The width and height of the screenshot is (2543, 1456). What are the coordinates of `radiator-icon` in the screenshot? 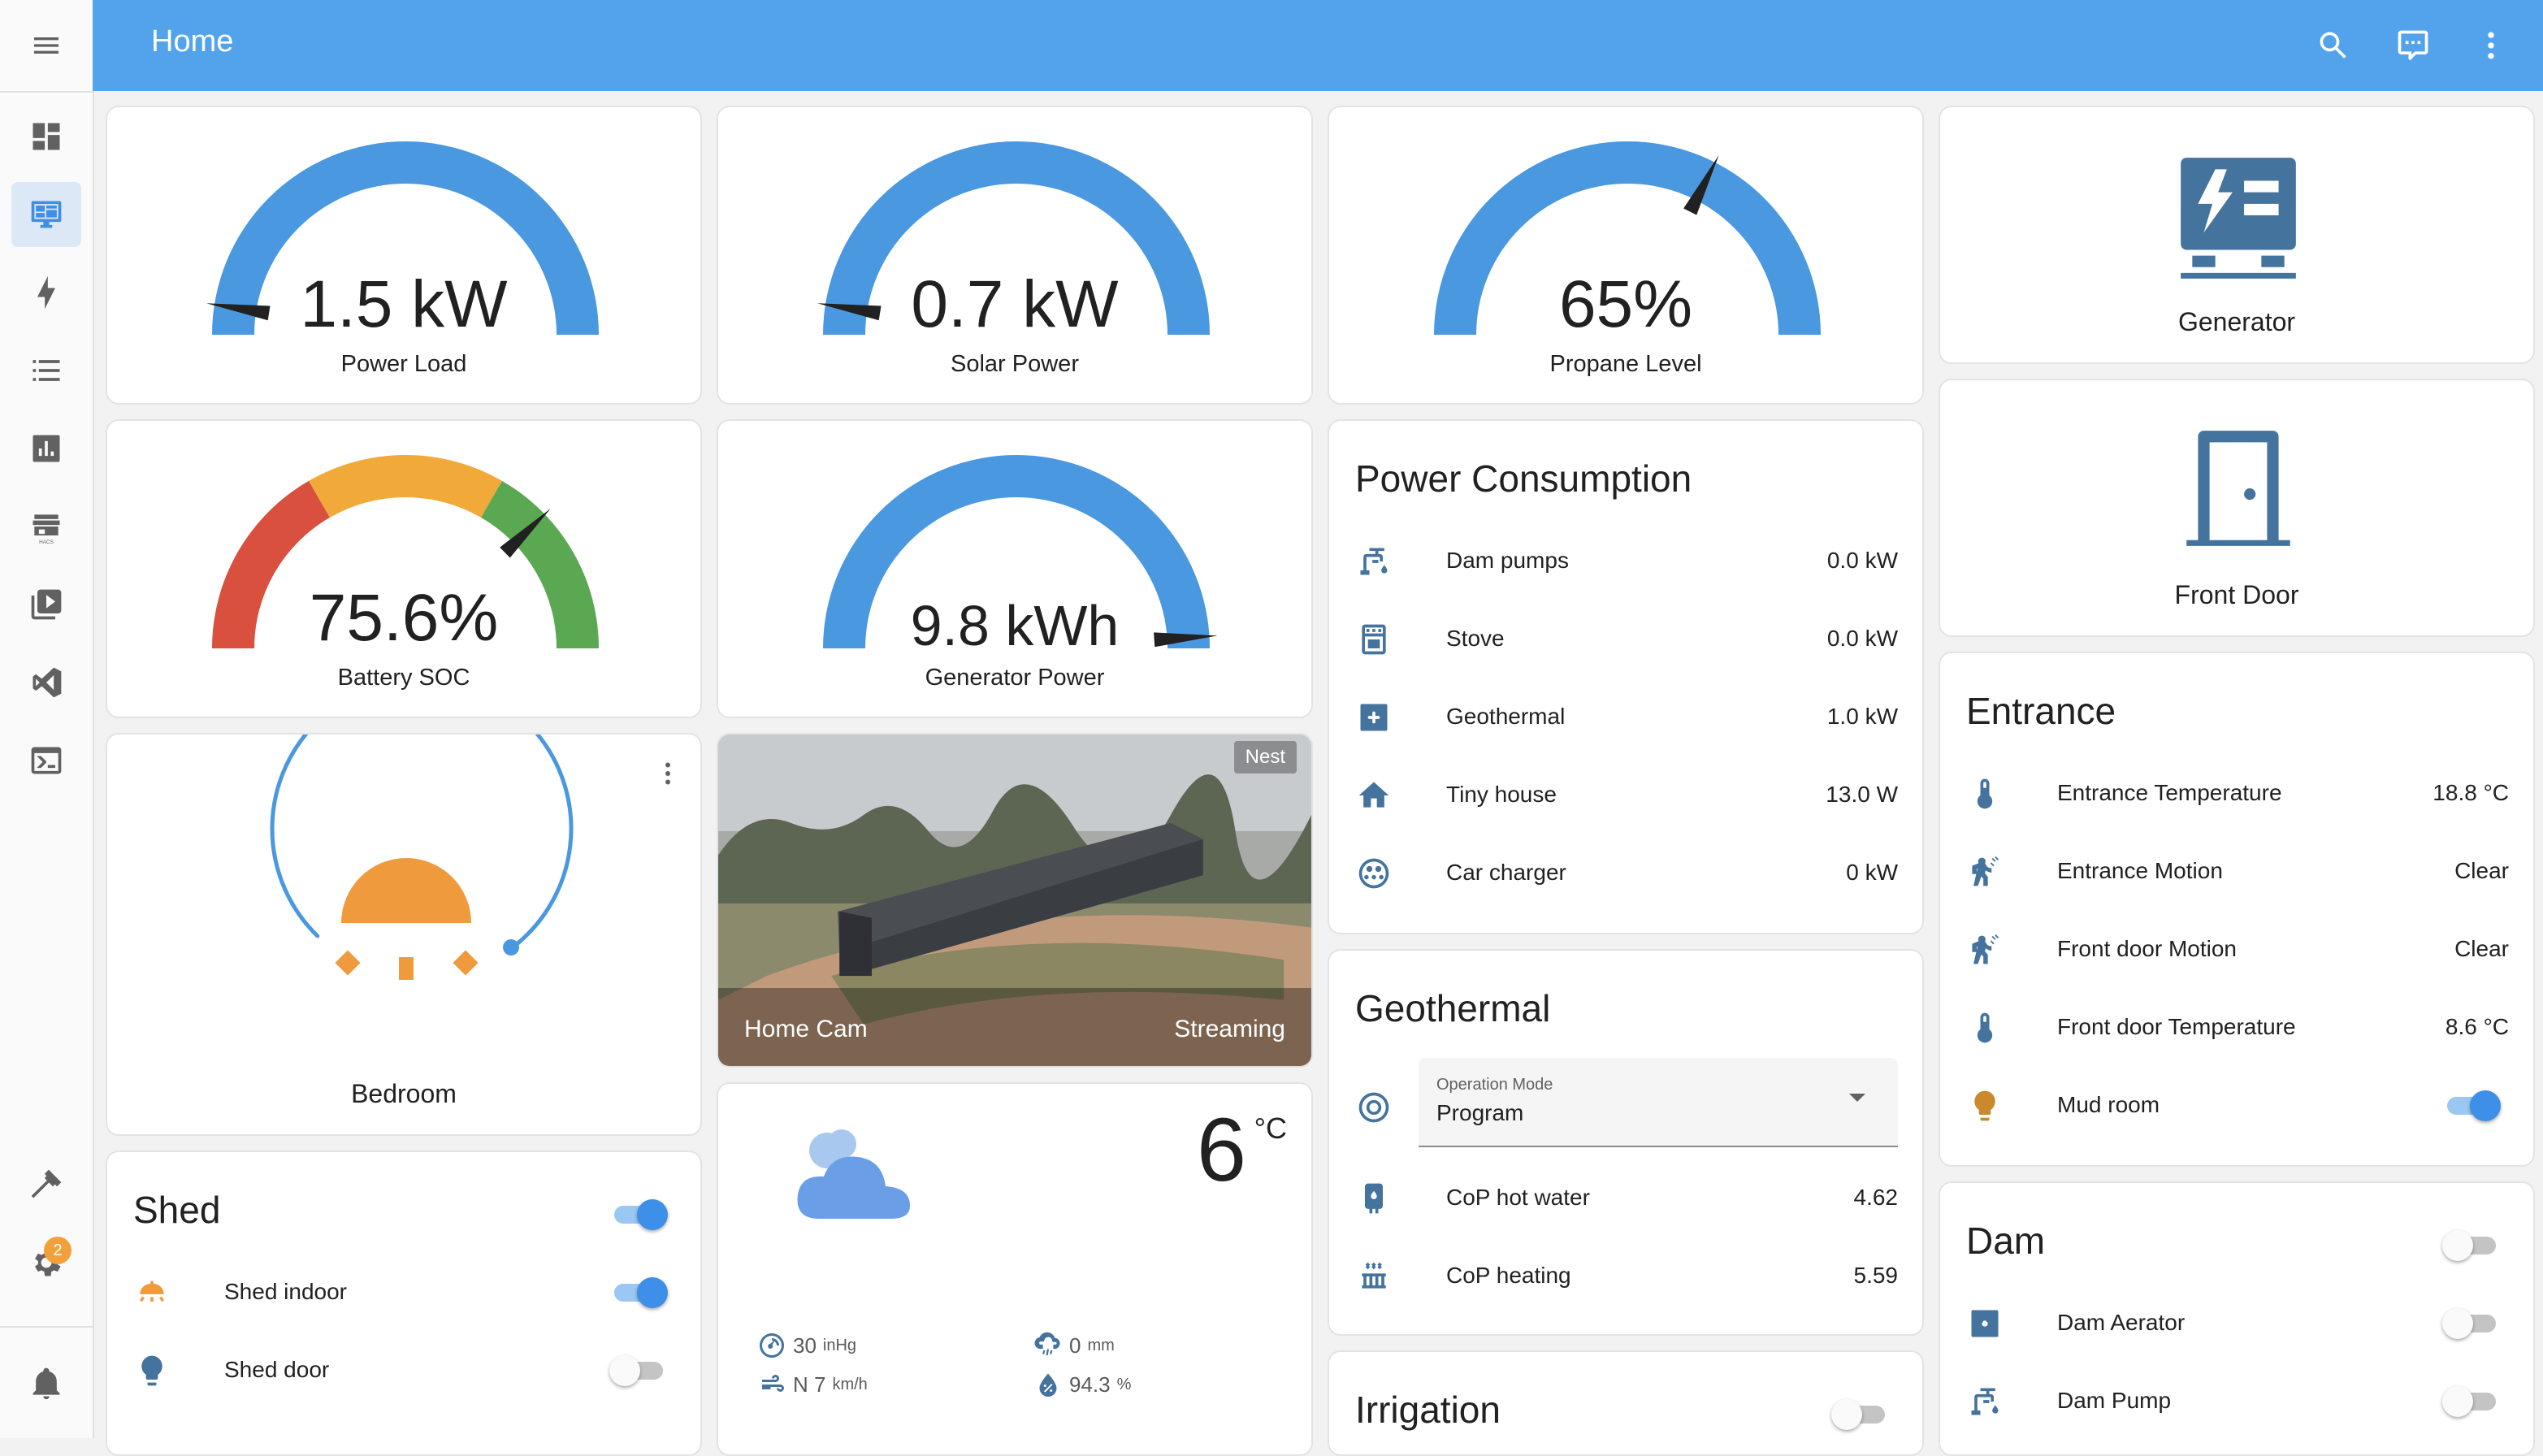 It's located at (1374, 1276).